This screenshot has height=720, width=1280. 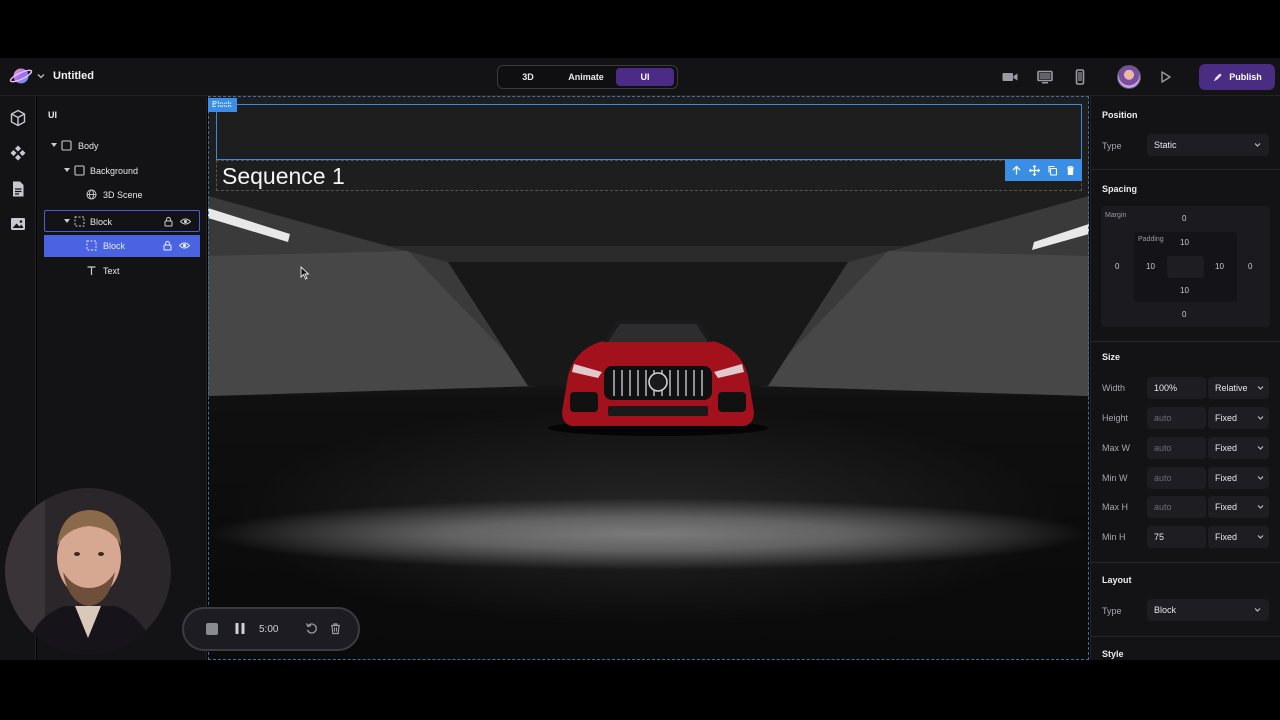 I want to click on margin-left-value: 0, so click(x=1117, y=266).